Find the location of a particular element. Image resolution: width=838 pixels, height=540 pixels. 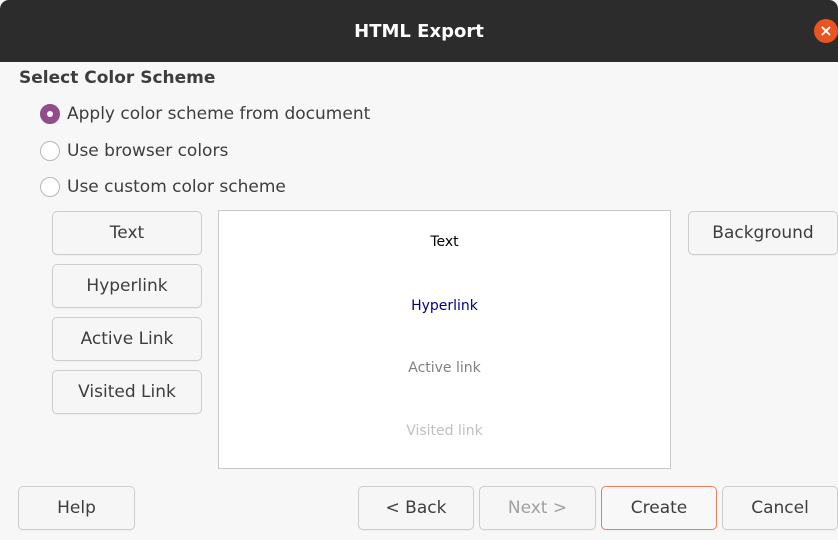

hyperlink-color-button: Hyperlink is located at coordinates (127, 286).